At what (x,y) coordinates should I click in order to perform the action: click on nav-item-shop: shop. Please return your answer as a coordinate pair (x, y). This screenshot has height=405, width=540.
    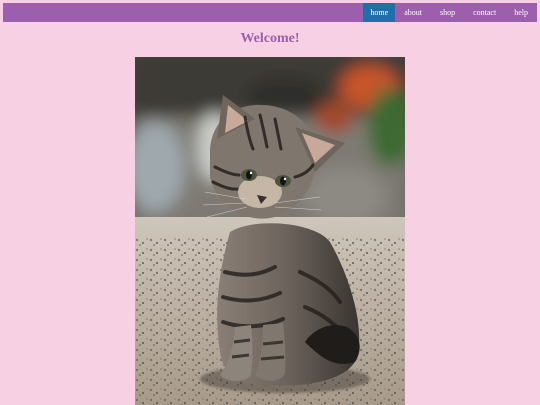
    Looking at the image, I should click on (447, 12).